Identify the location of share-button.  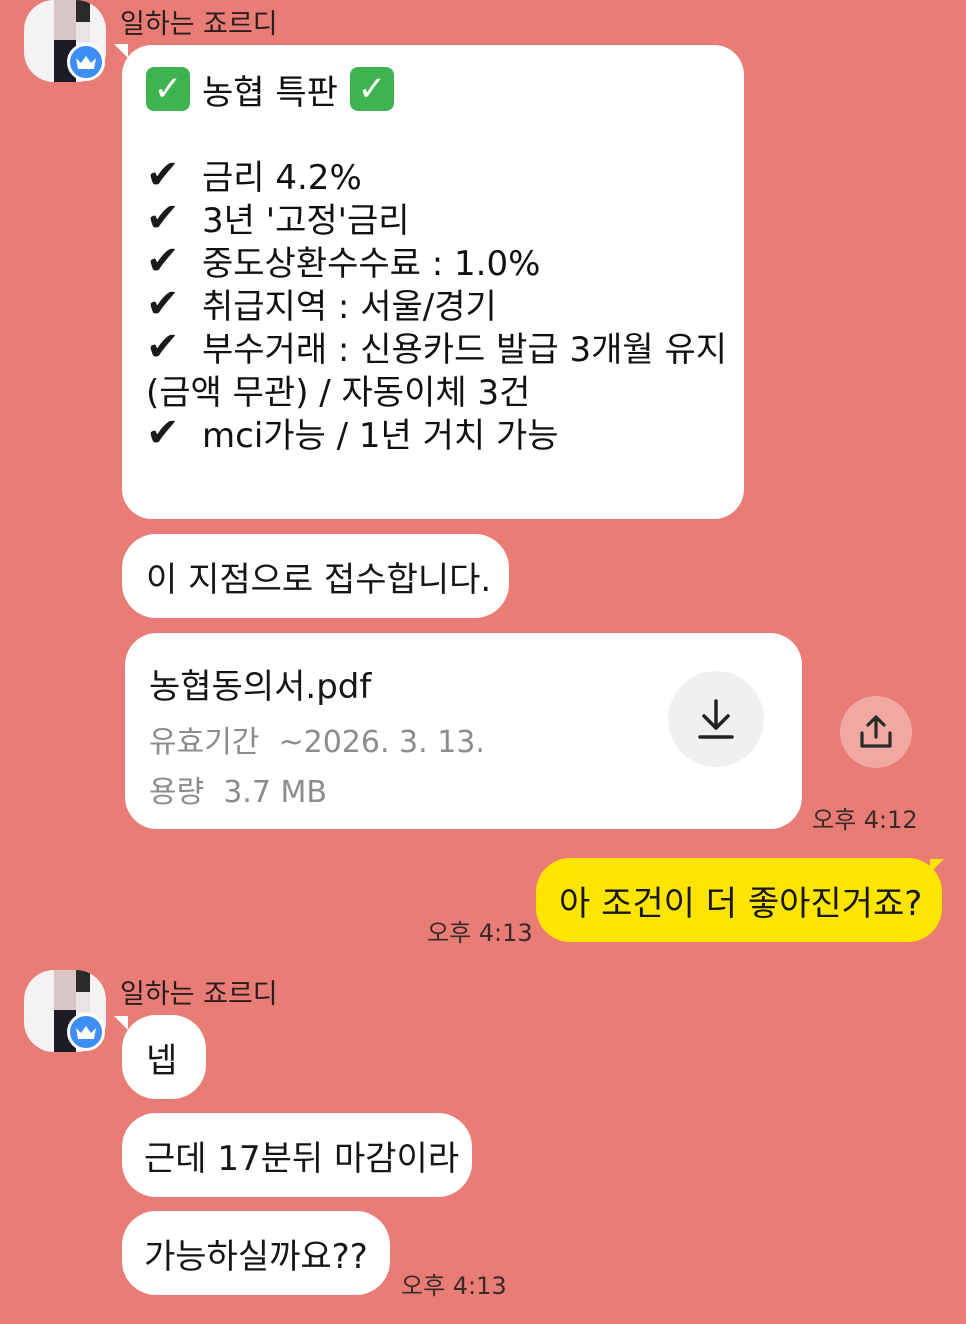
(876, 732).